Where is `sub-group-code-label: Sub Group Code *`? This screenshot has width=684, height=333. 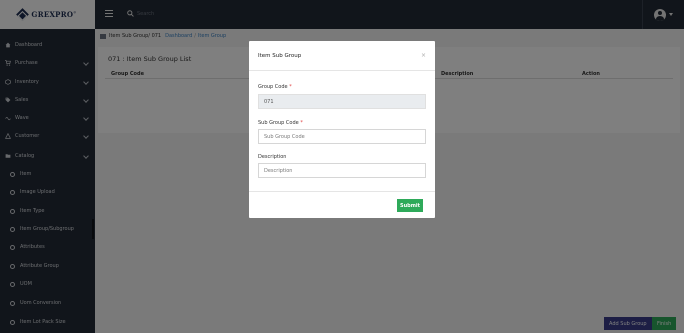
sub-group-code-label: Sub Group Code * is located at coordinates (280, 123).